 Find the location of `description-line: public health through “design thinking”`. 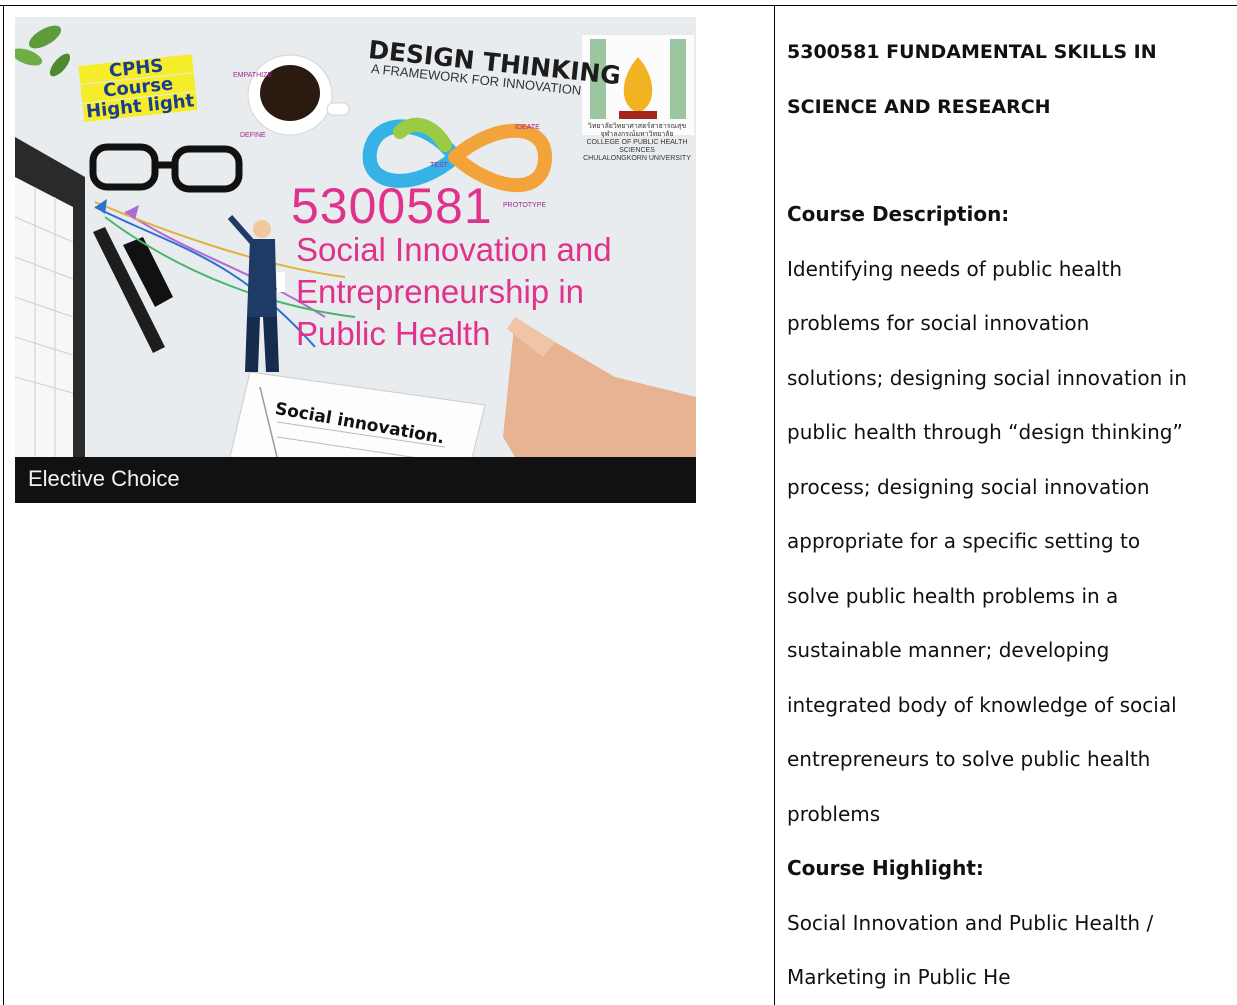

description-line: public health through “design thinking” is located at coordinates (985, 432).